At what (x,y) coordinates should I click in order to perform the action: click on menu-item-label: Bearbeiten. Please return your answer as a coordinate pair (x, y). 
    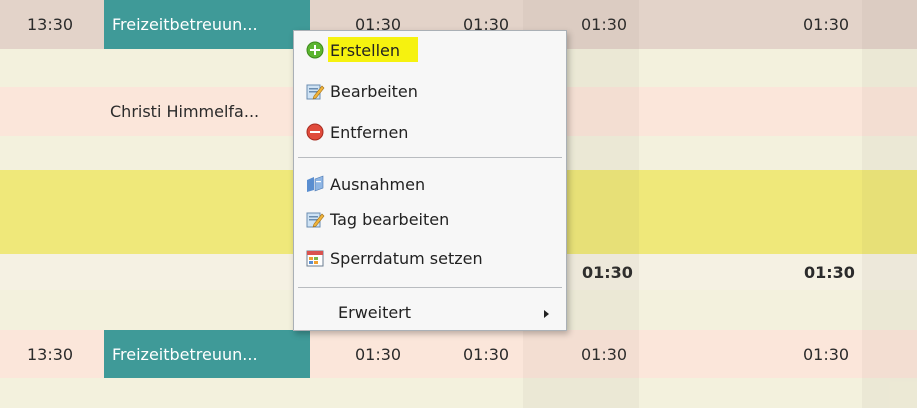
    Looking at the image, I should click on (374, 91).